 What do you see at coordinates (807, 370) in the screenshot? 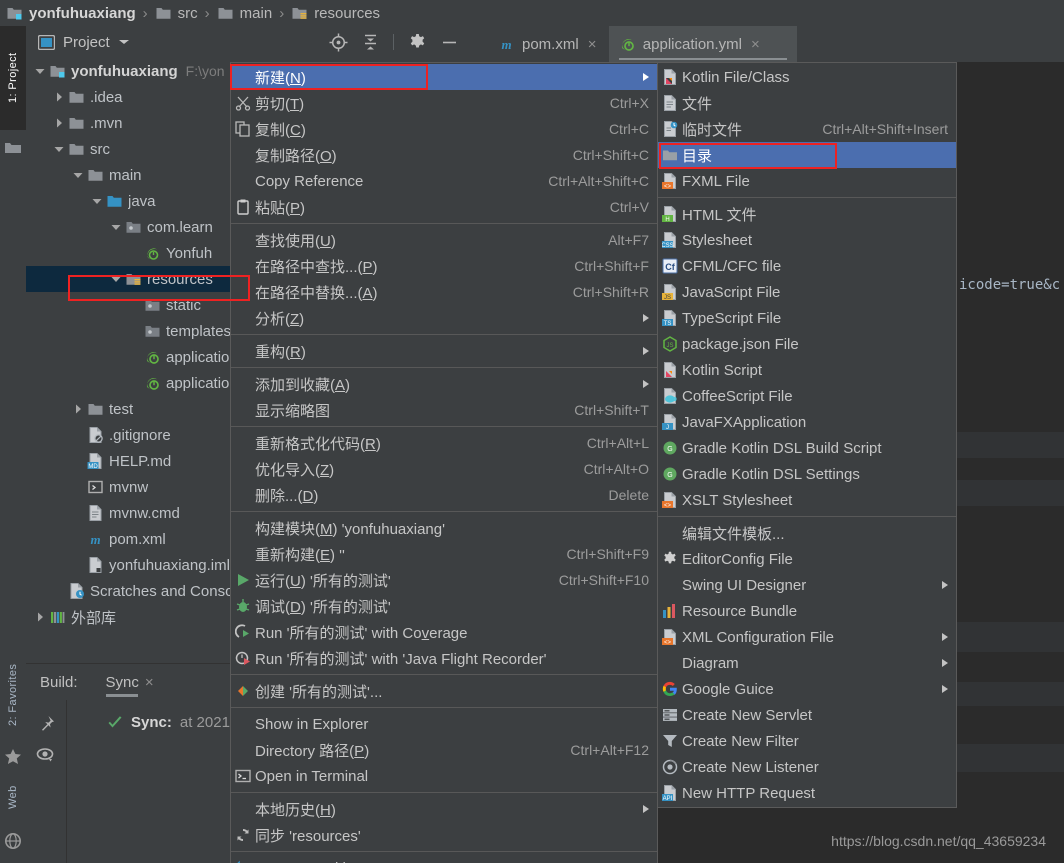
I see `menu-item-kotlin-script: Kotlin Script` at bounding box center [807, 370].